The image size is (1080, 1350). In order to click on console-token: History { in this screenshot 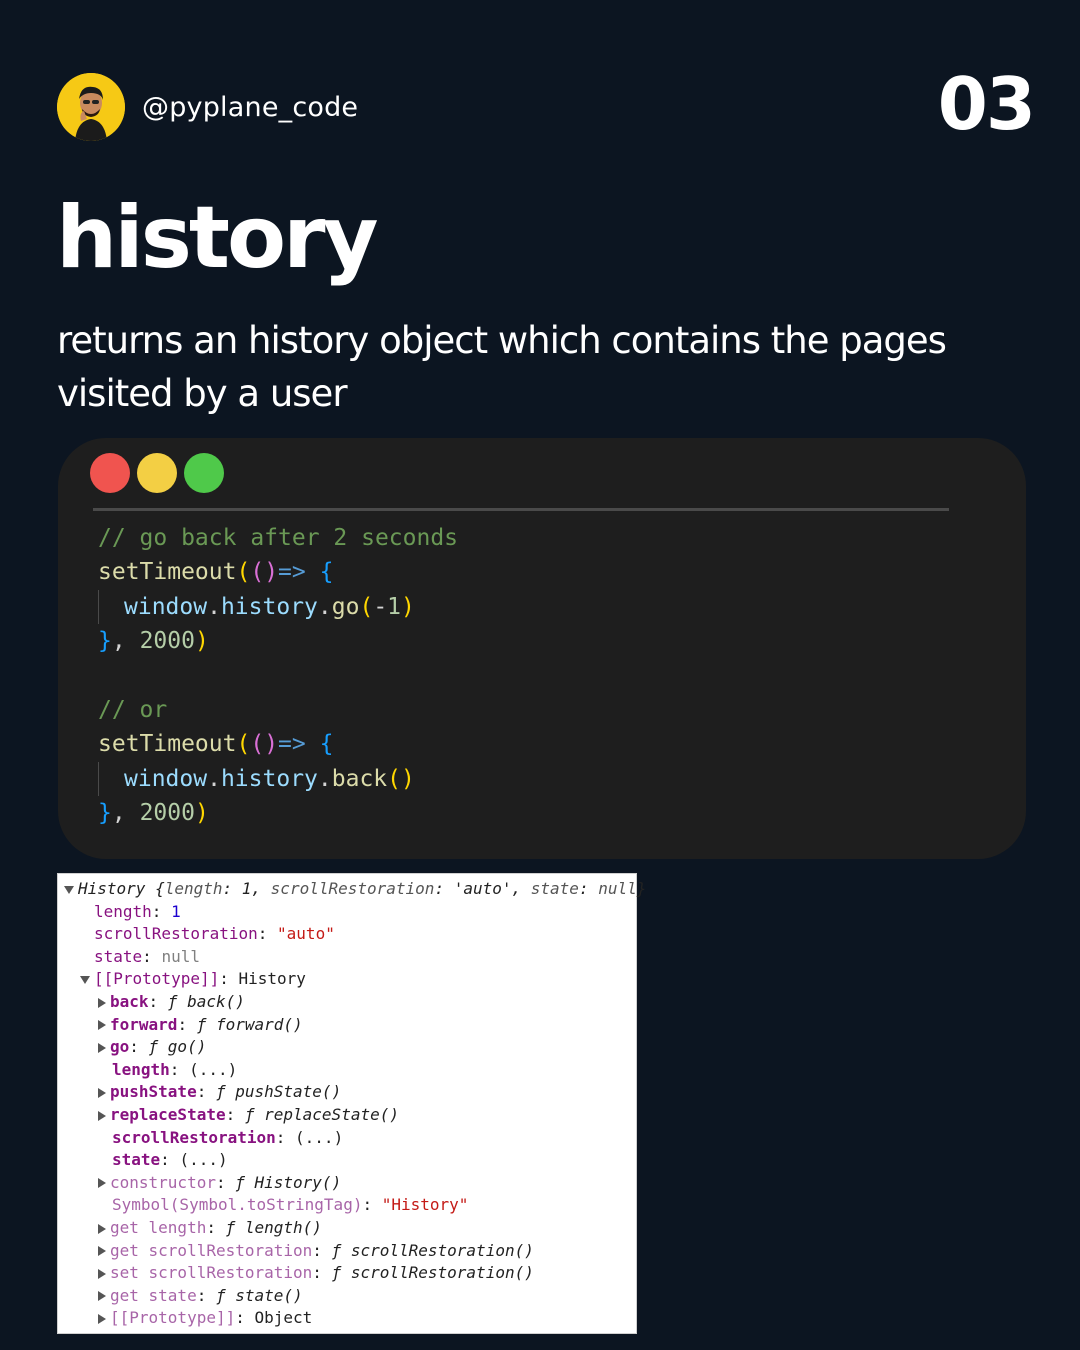, I will do `click(121, 888)`.